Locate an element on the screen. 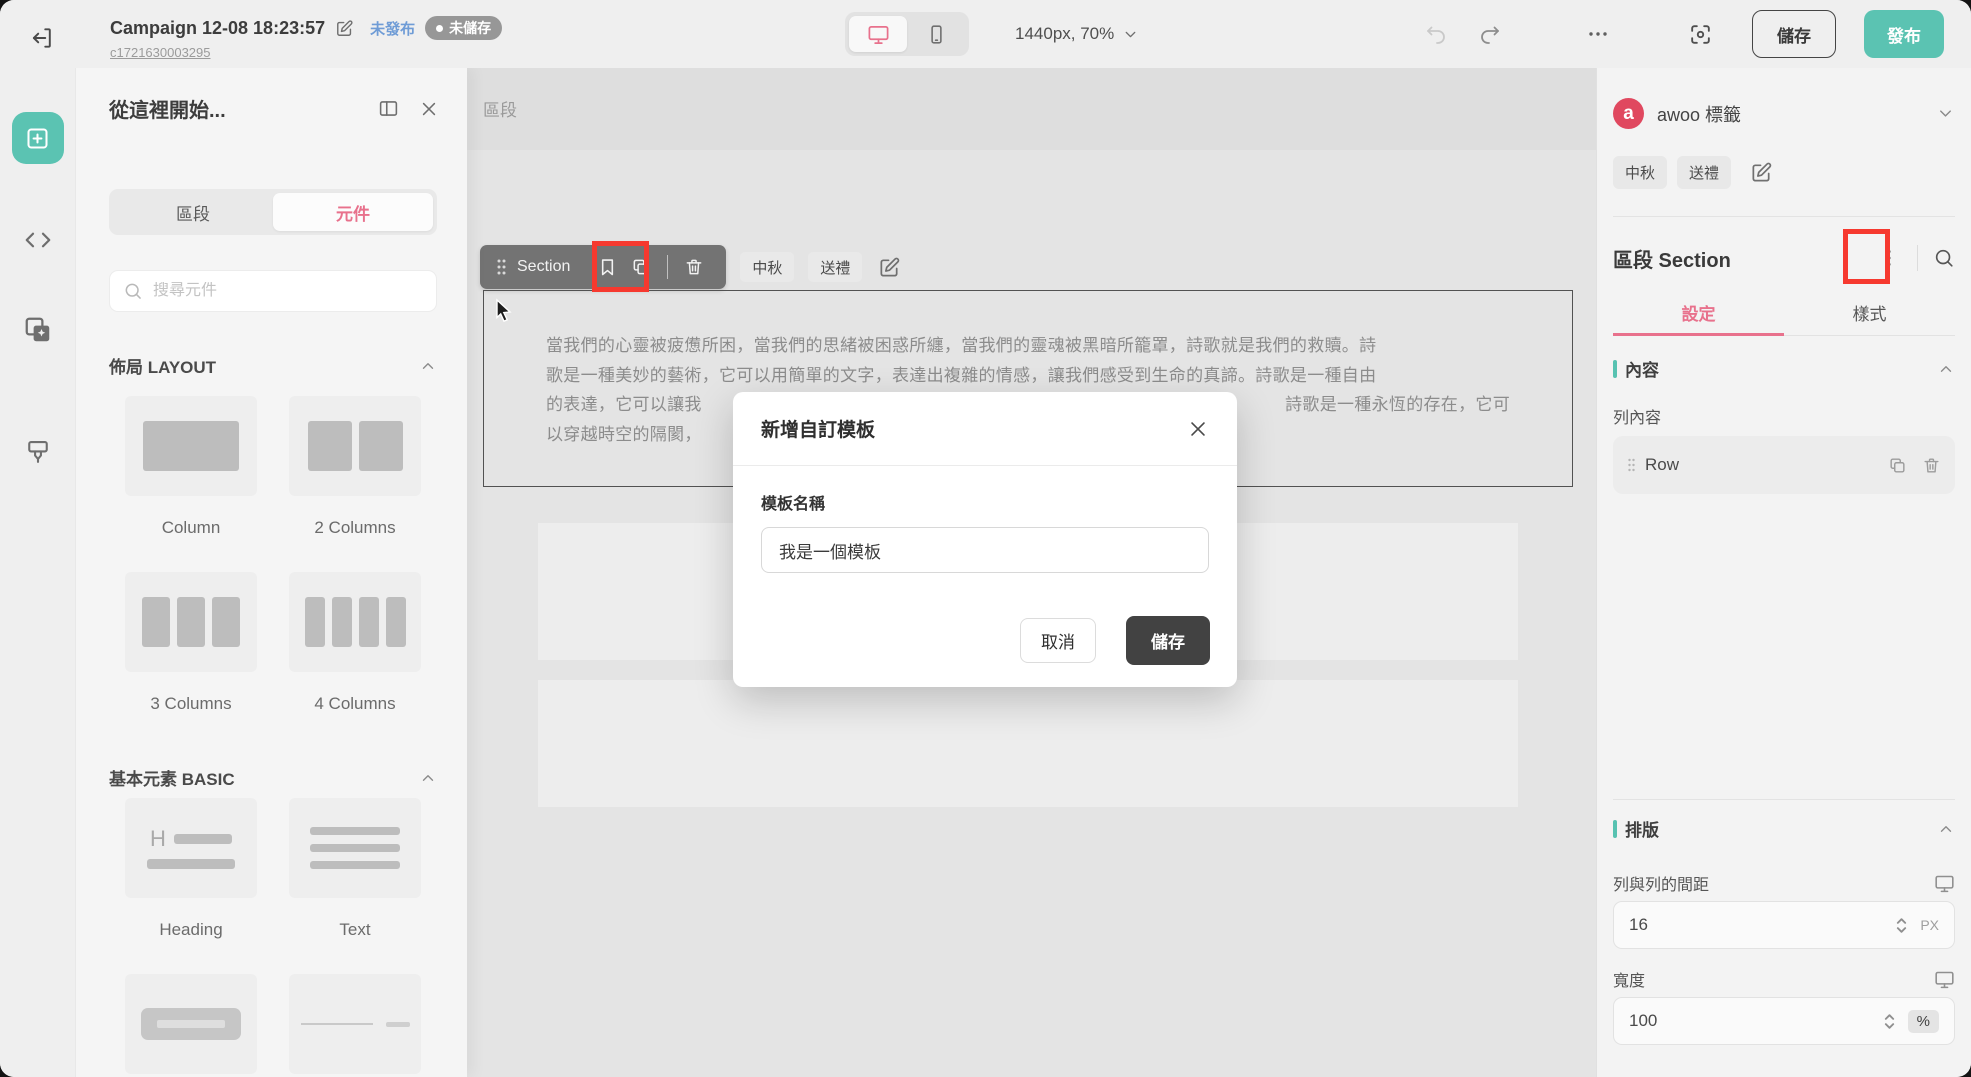 This screenshot has height=1077, width=1971. desktop-view-toggle is located at coordinates (878, 34).